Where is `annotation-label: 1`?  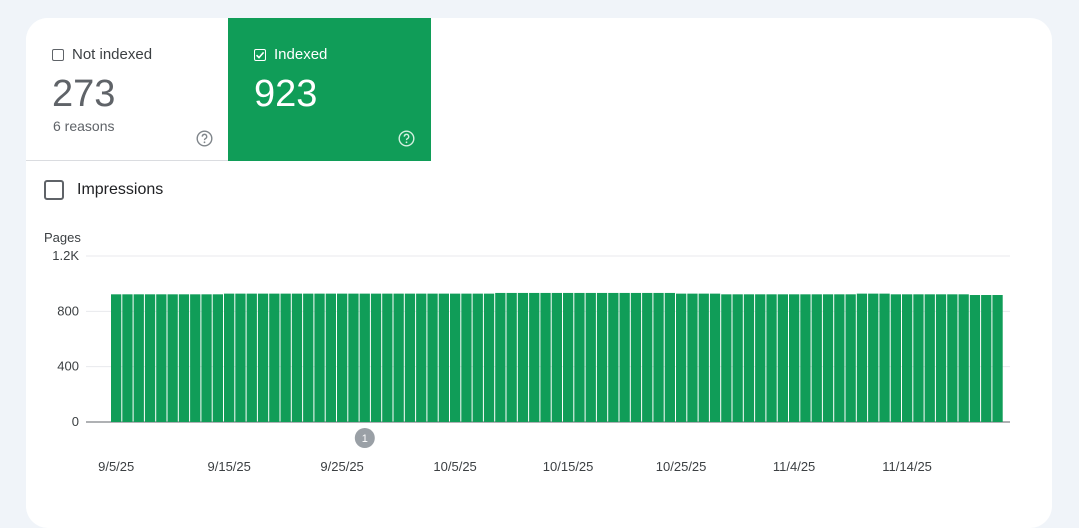 annotation-label: 1 is located at coordinates (365, 439).